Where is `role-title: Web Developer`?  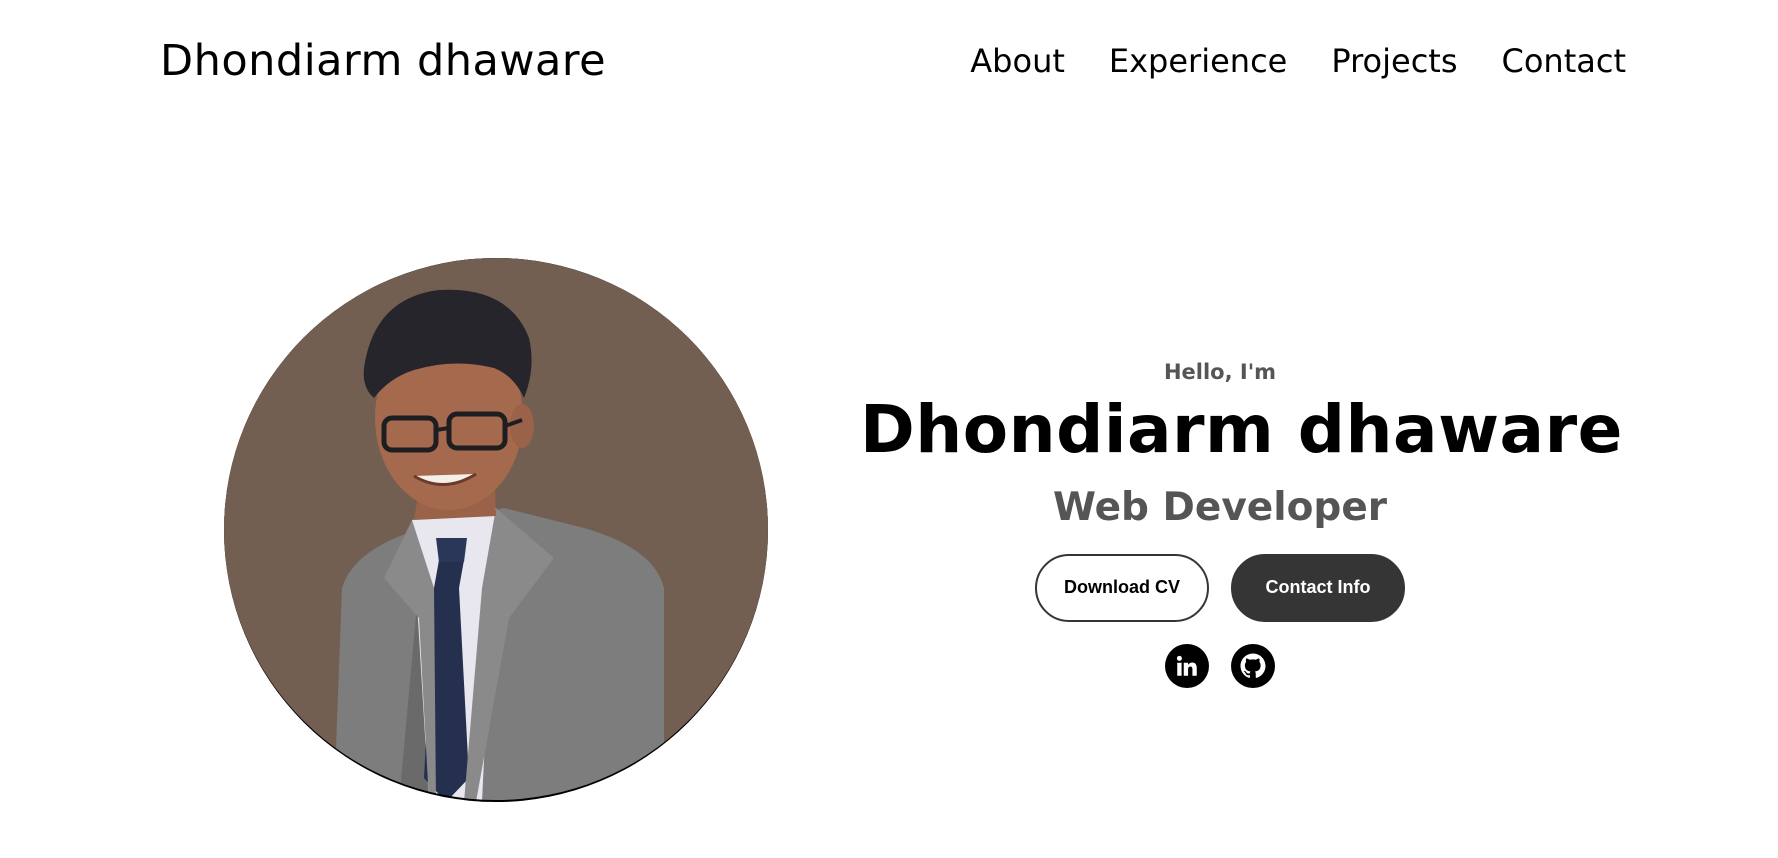
role-title: Web Developer is located at coordinates (1220, 507).